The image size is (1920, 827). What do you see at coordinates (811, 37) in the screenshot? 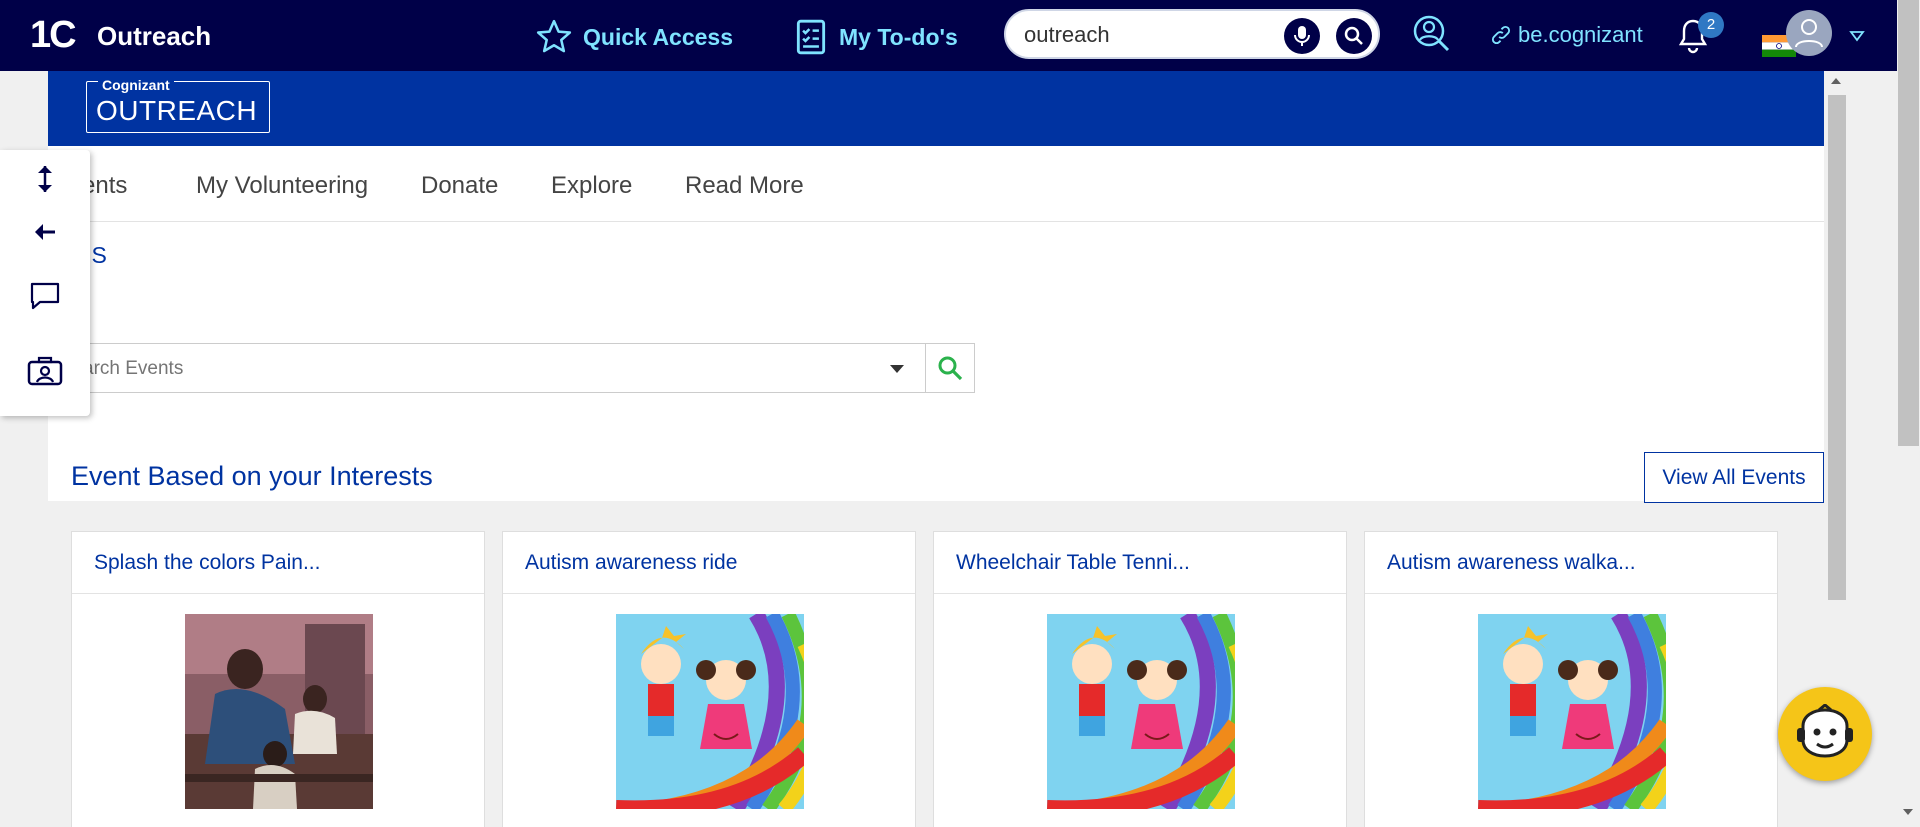
I see `checklist-icon` at bounding box center [811, 37].